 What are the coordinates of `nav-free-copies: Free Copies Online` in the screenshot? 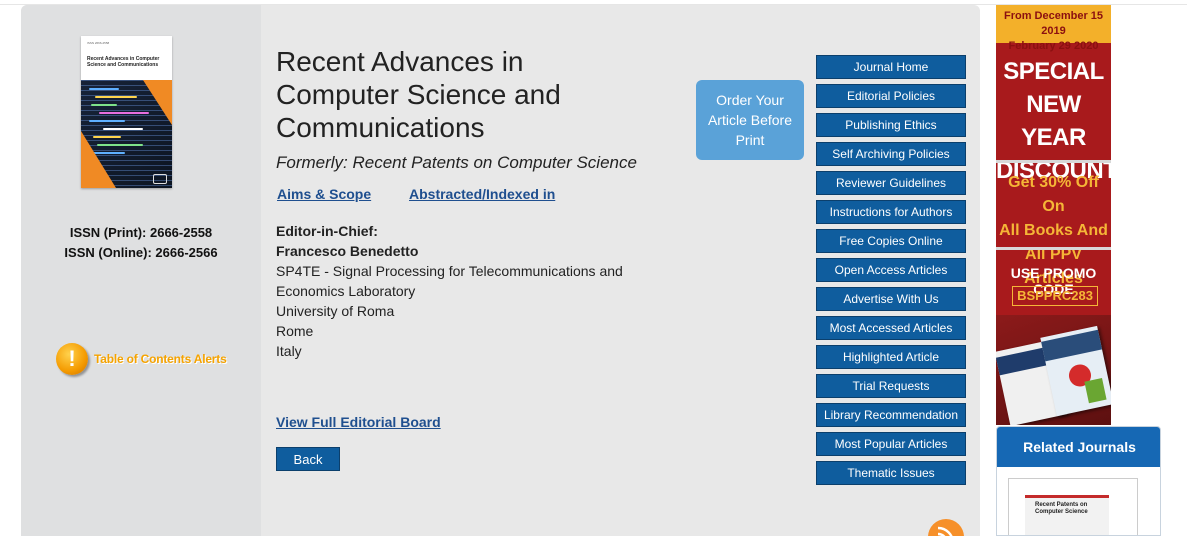 It's located at (891, 241).